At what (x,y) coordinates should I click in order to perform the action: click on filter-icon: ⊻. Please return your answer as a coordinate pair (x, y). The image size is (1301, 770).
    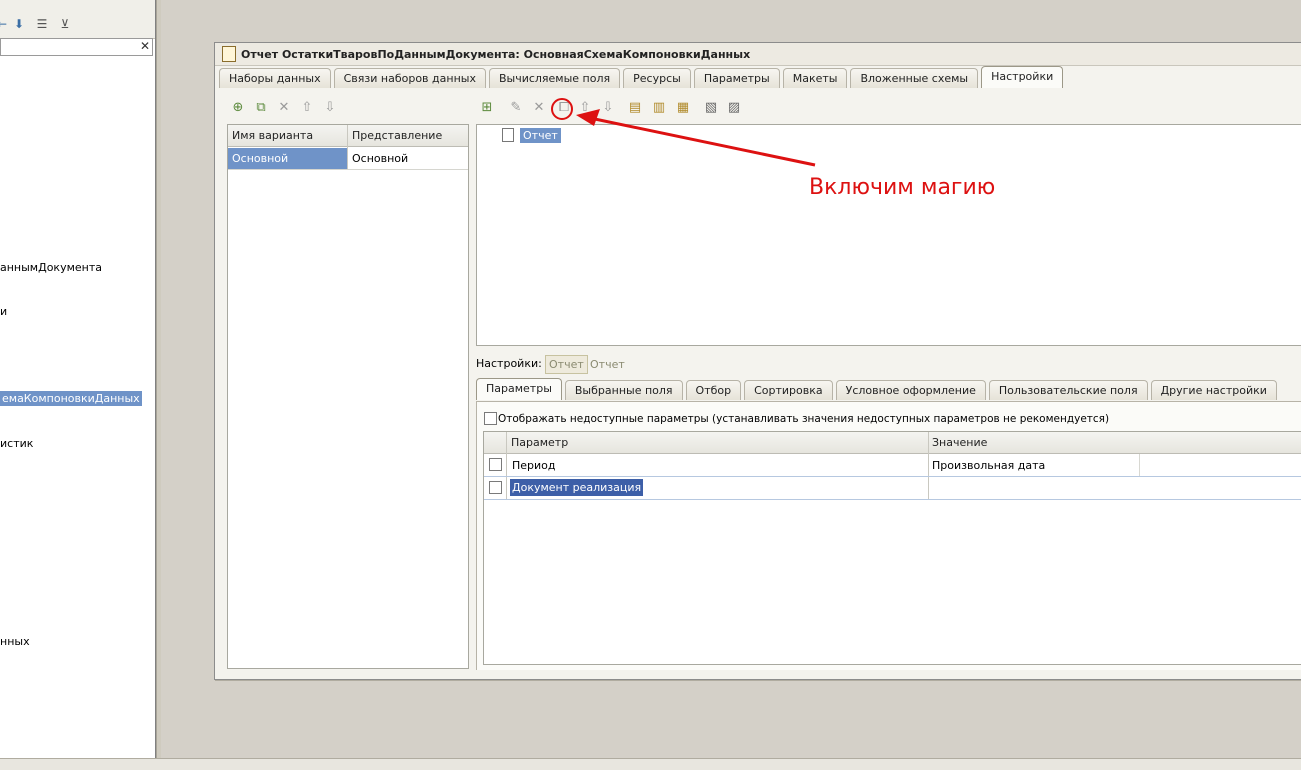
    Looking at the image, I should click on (65, 24).